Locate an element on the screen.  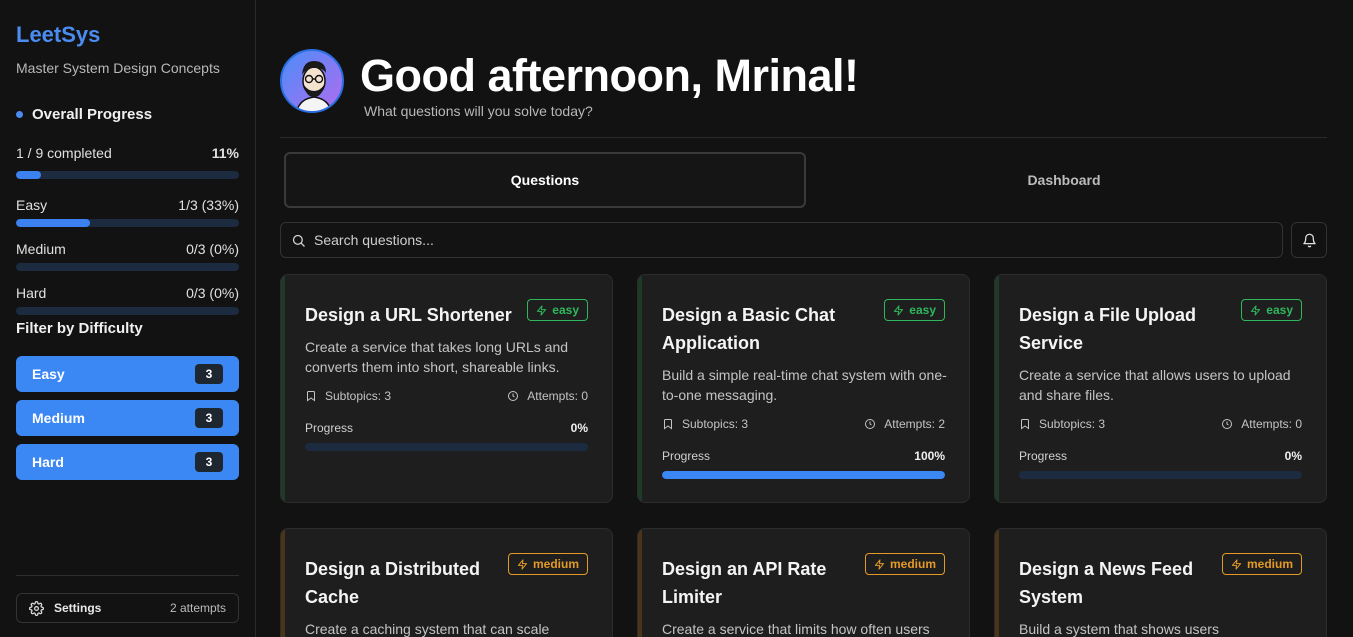
tab-dashboard: Dashboard is located at coordinates (1064, 180).